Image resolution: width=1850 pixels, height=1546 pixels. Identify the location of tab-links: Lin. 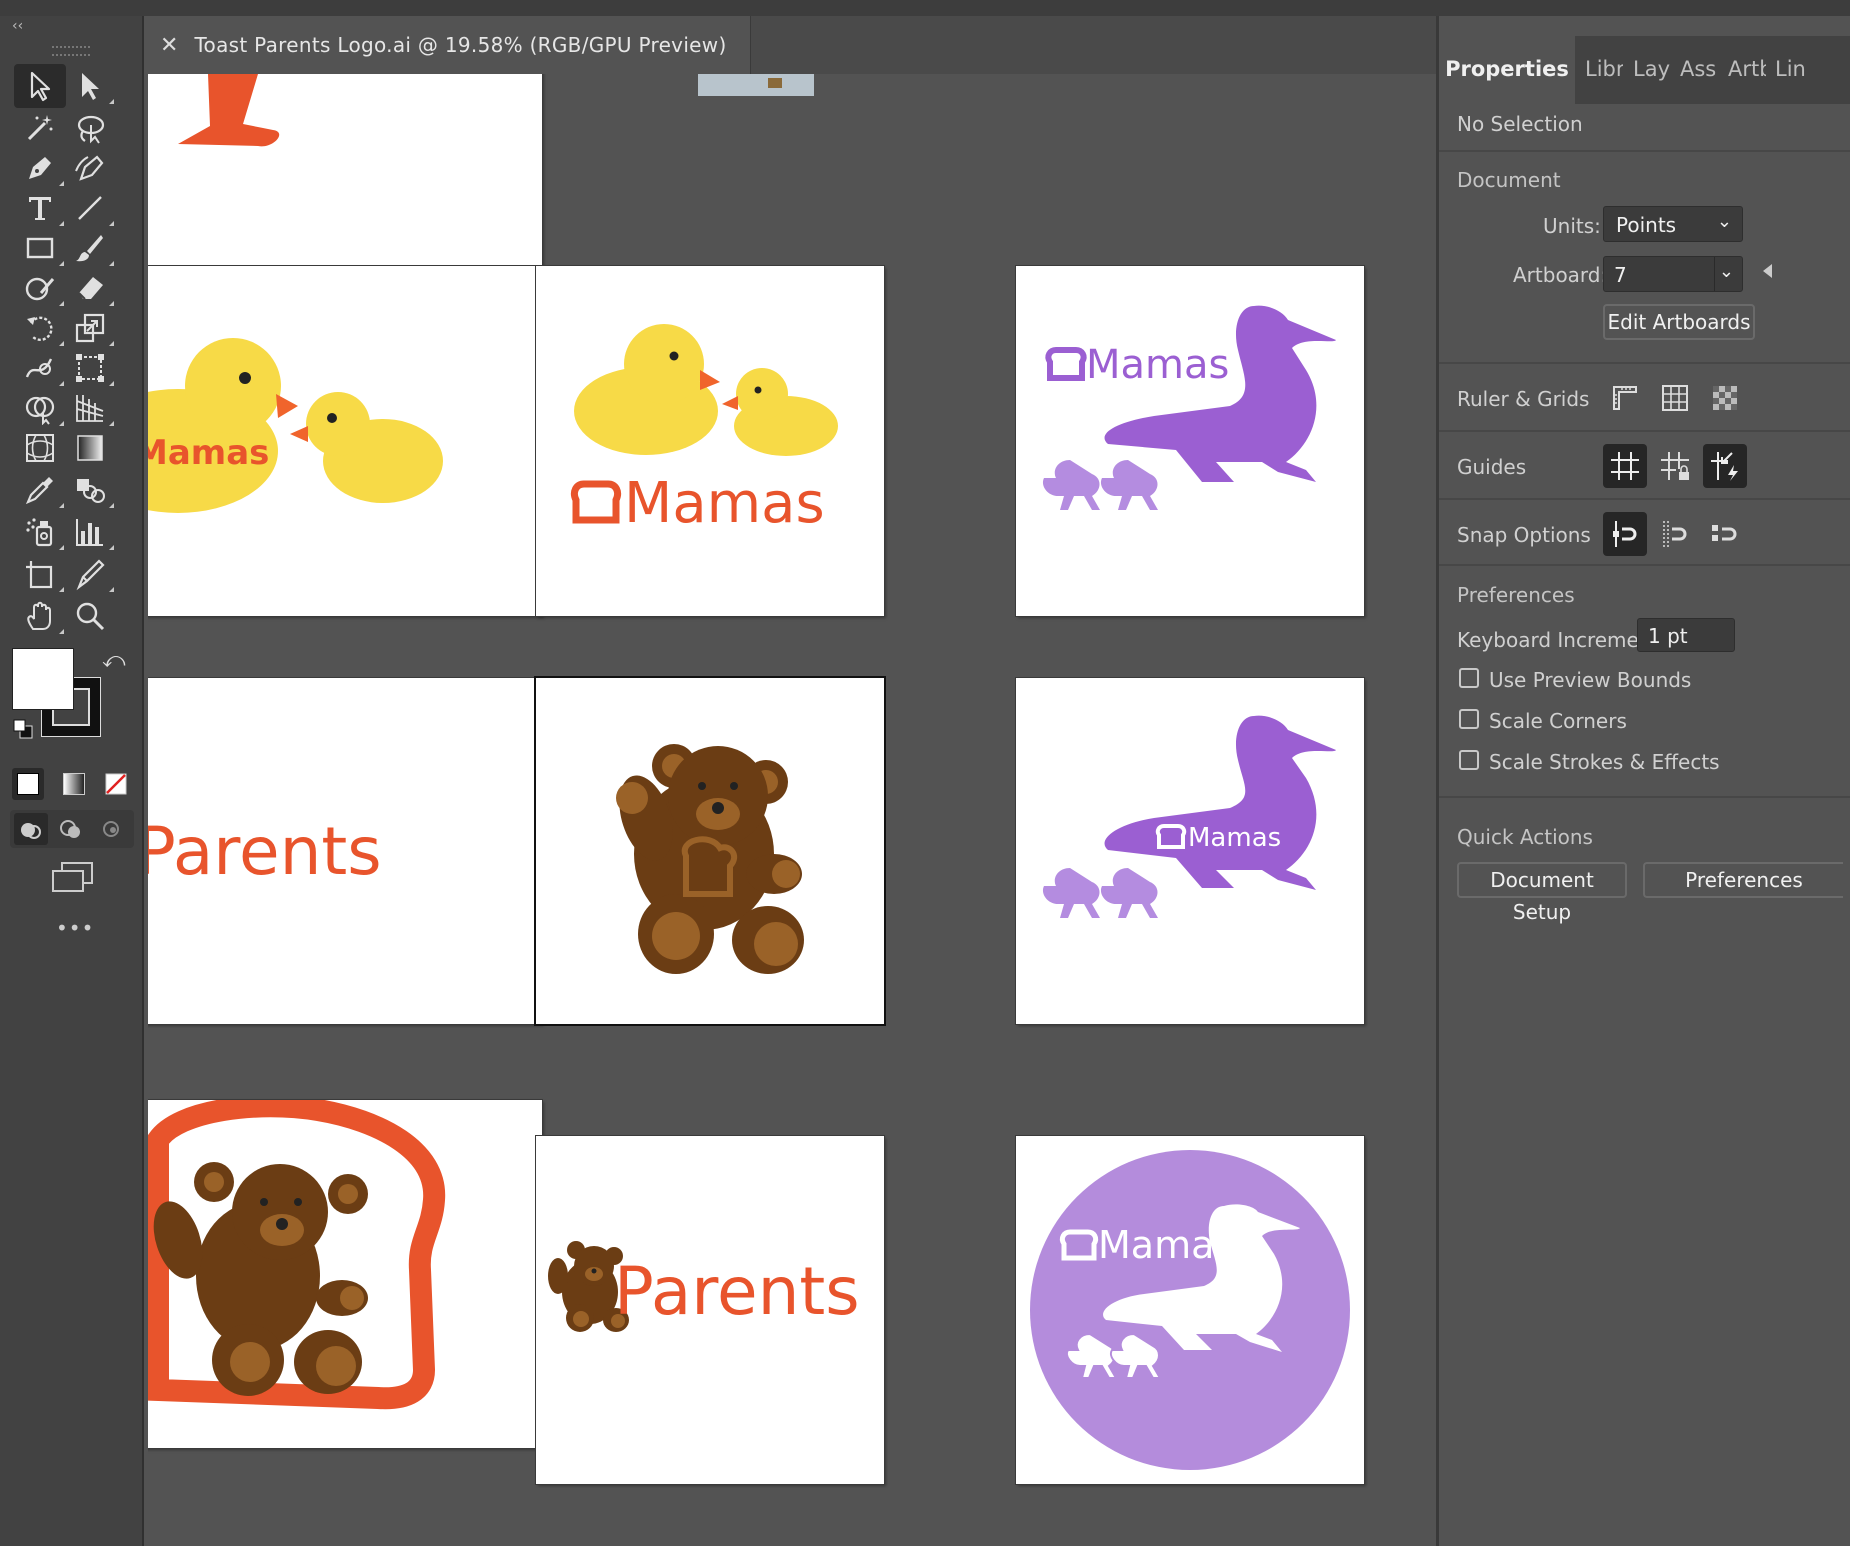
(1795, 70).